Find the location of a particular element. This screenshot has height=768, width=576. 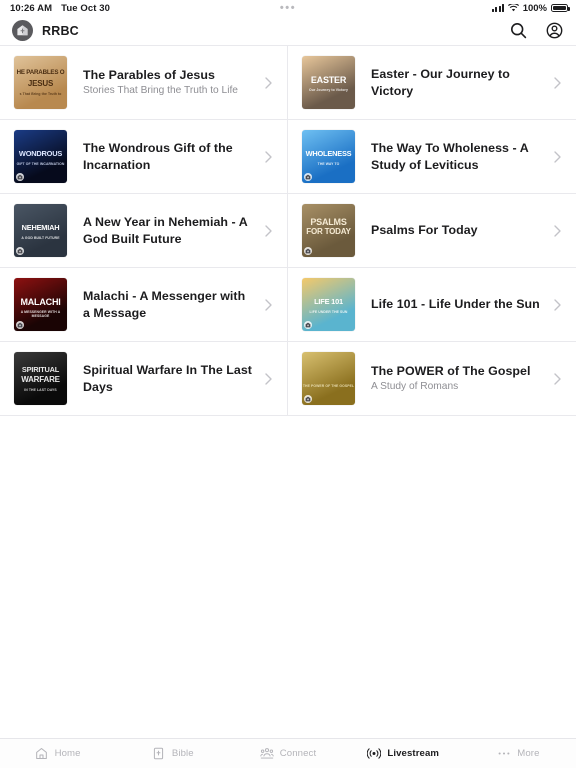

list-item-text: The Wondrous Gift of the Incarnation is located at coordinates (173, 156).